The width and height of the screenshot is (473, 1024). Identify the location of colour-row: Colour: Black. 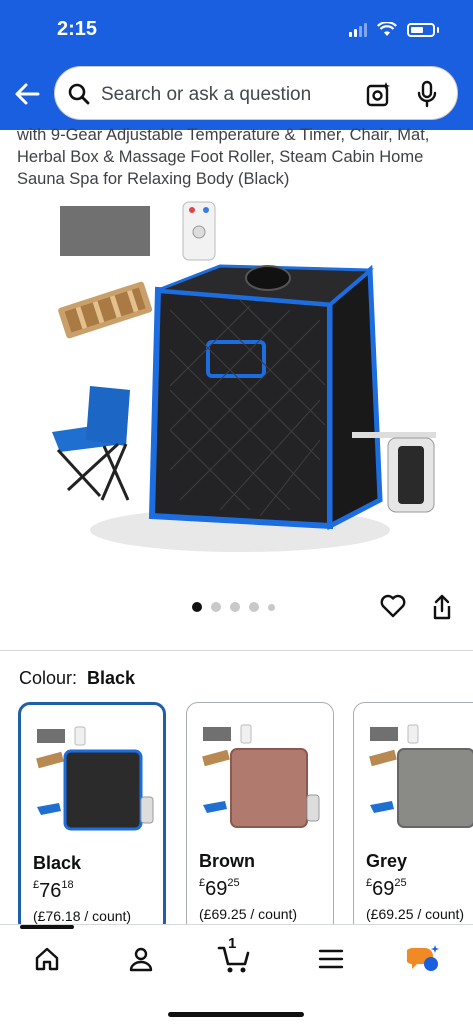
(77, 678).